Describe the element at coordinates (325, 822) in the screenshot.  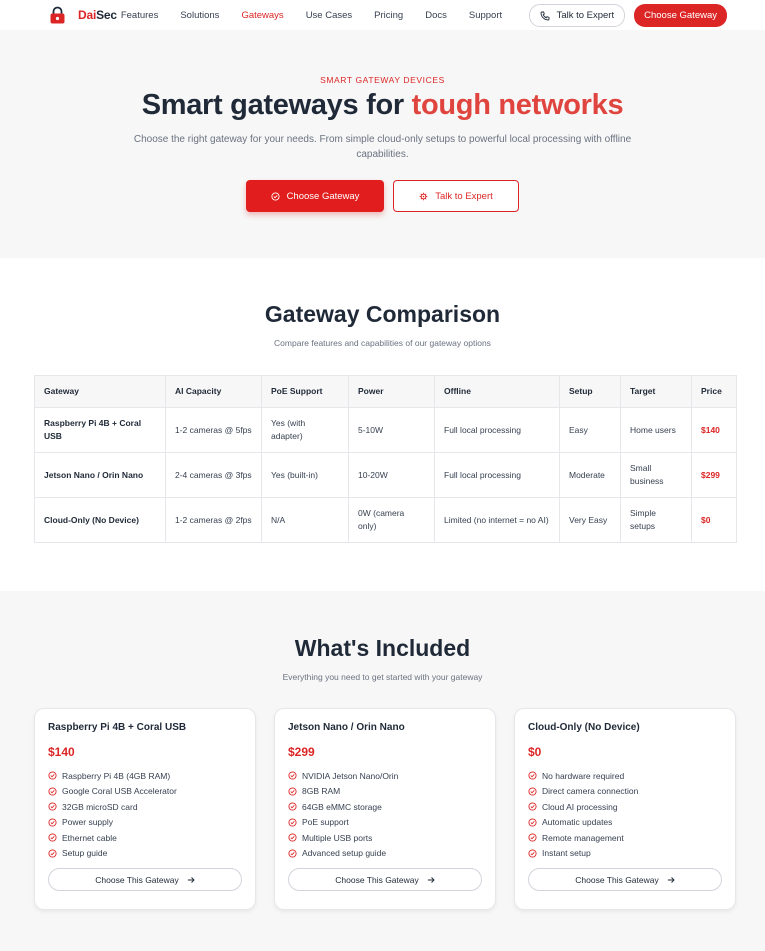
I see `feature-label: PoE support` at that location.